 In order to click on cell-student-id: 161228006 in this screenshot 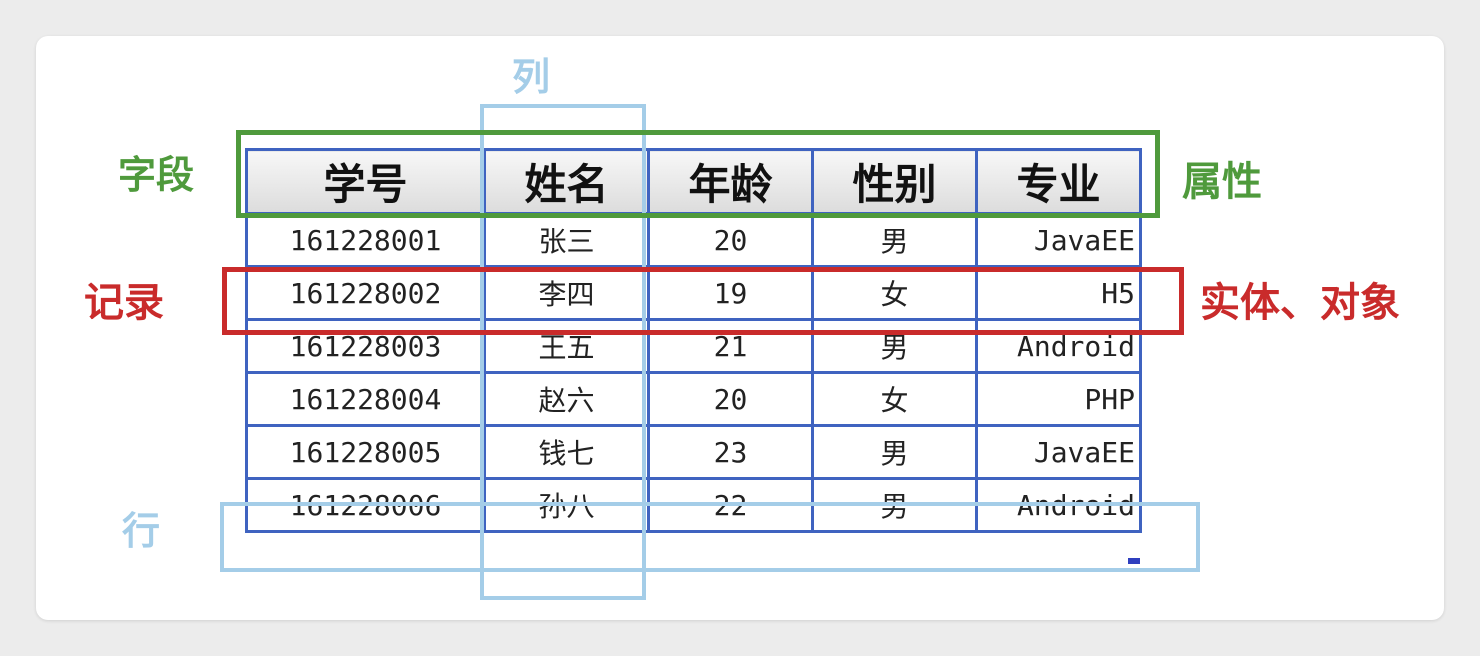, I will do `click(365, 505)`.